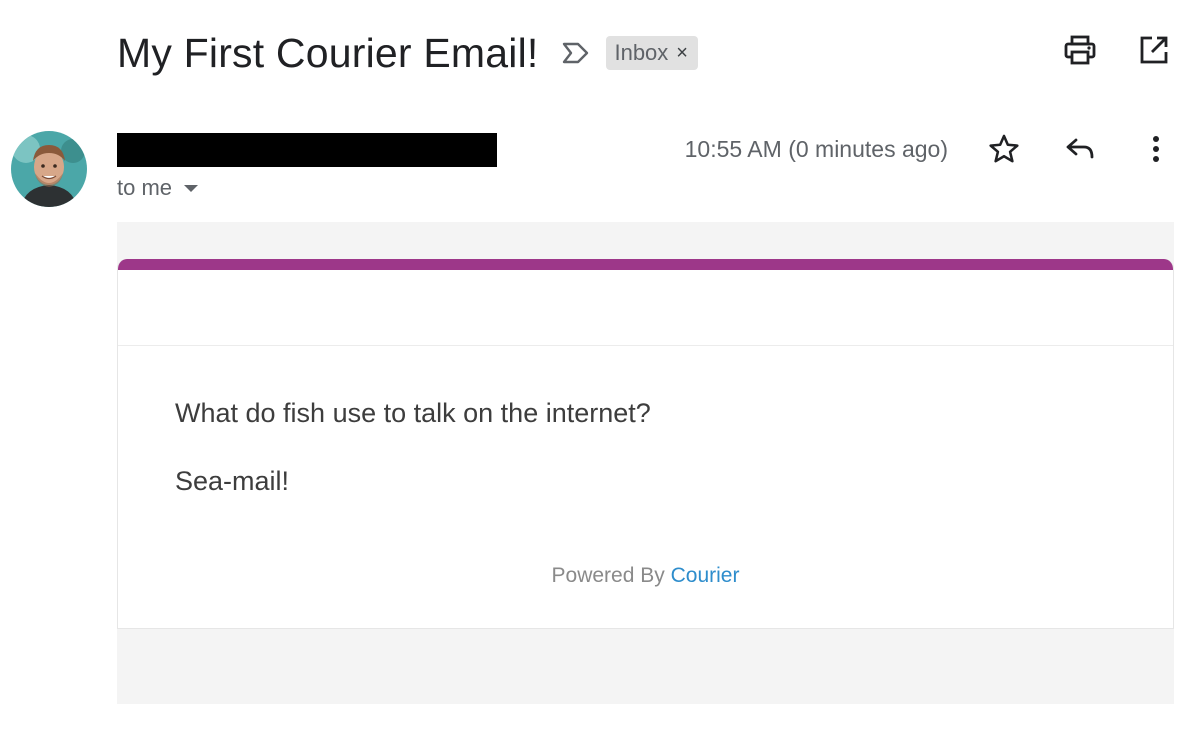 This screenshot has height=735, width=1200. Describe the element at coordinates (1004, 149) in the screenshot. I see `star-icon` at that location.